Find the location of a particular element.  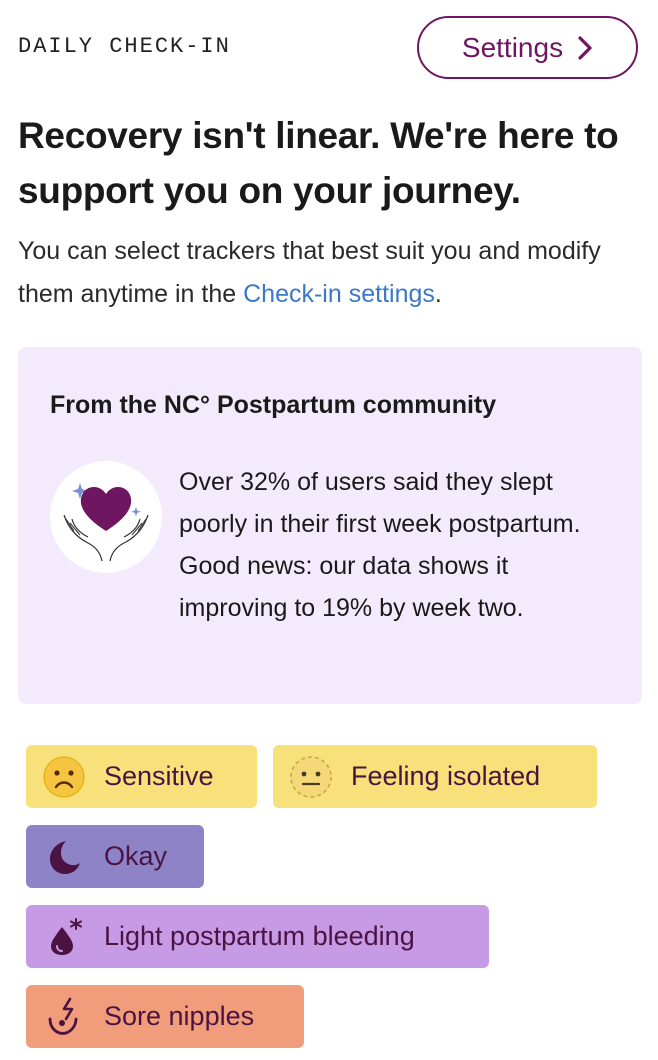

heart-hands-icon is located at coordinates (106, 517).